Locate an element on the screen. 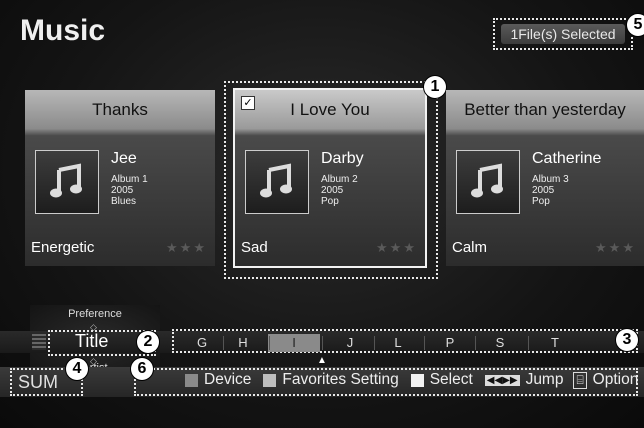  alphabet-letter-i: I is located at coordinates (294, 343).